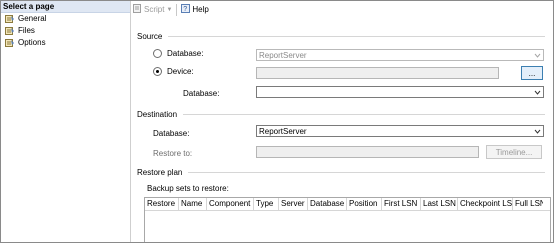 The image size is (554, 243). I want to click on destination-section-header: Destination, so click(341, 114).